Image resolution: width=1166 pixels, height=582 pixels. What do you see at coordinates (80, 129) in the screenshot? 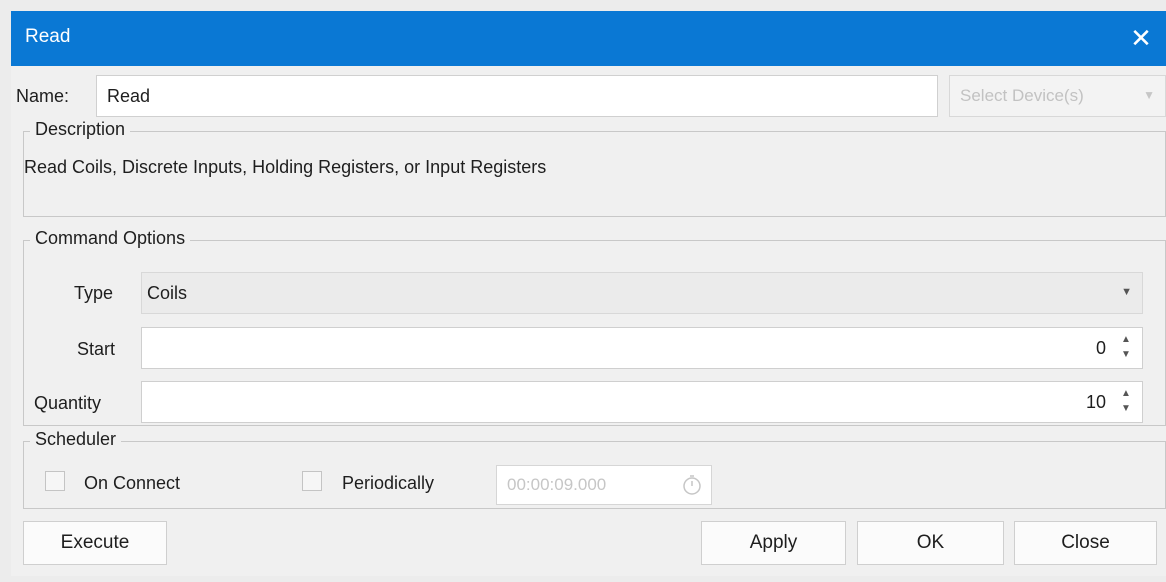
I see `description-title: Description` at bounding box center [80, 129].